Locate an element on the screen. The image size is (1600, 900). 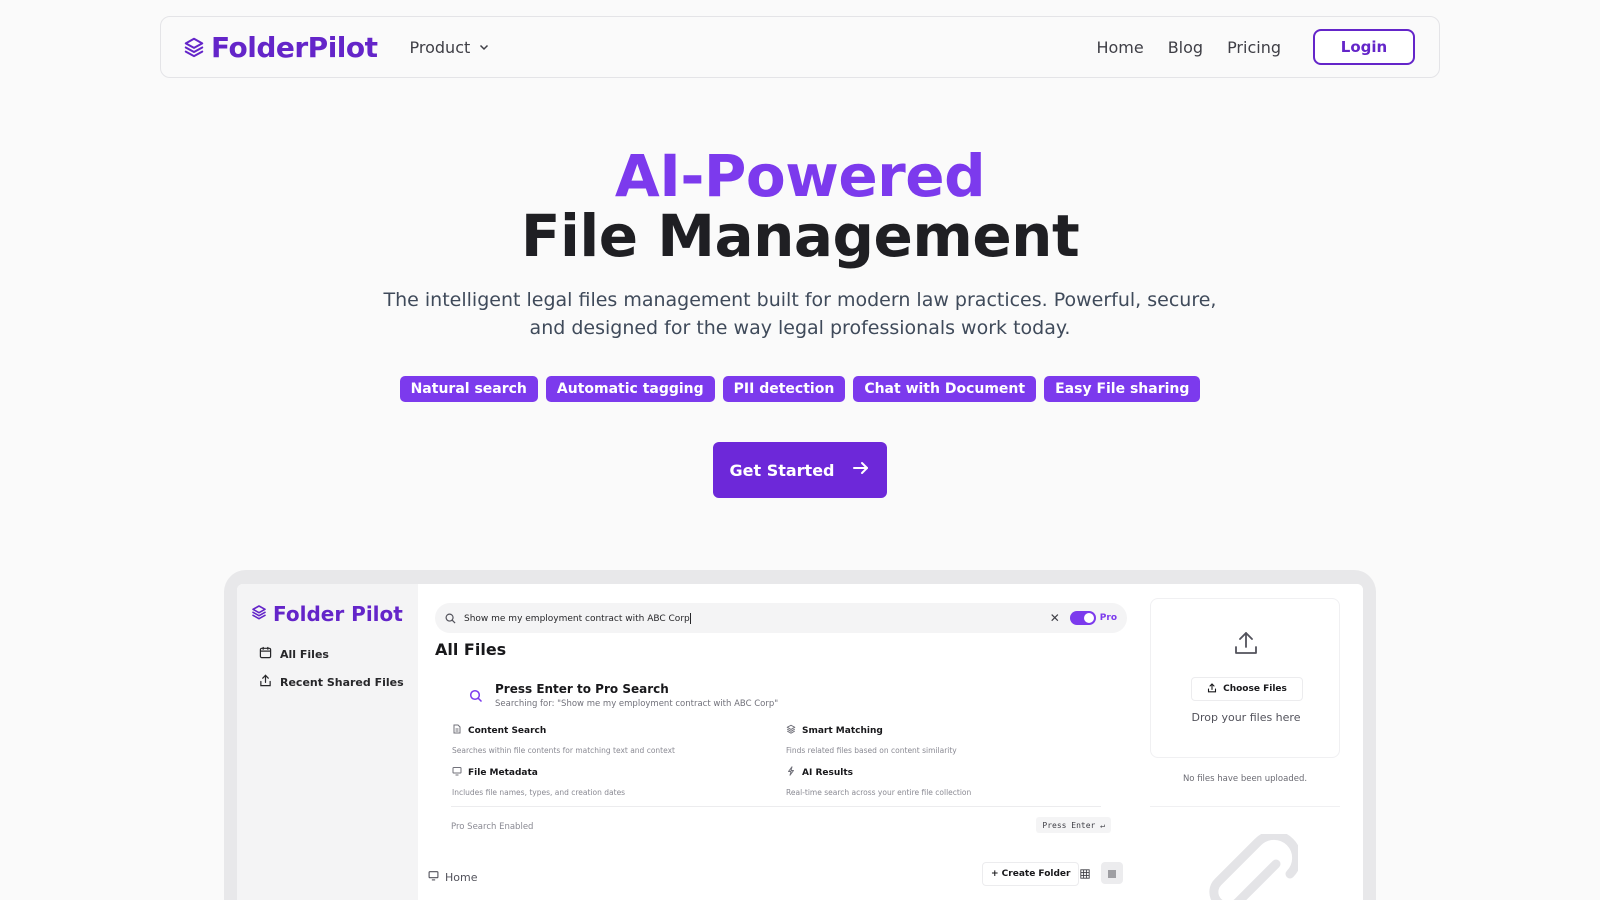
no-files-message: No files have been uploaded. is located at coordinates (1245, 779).